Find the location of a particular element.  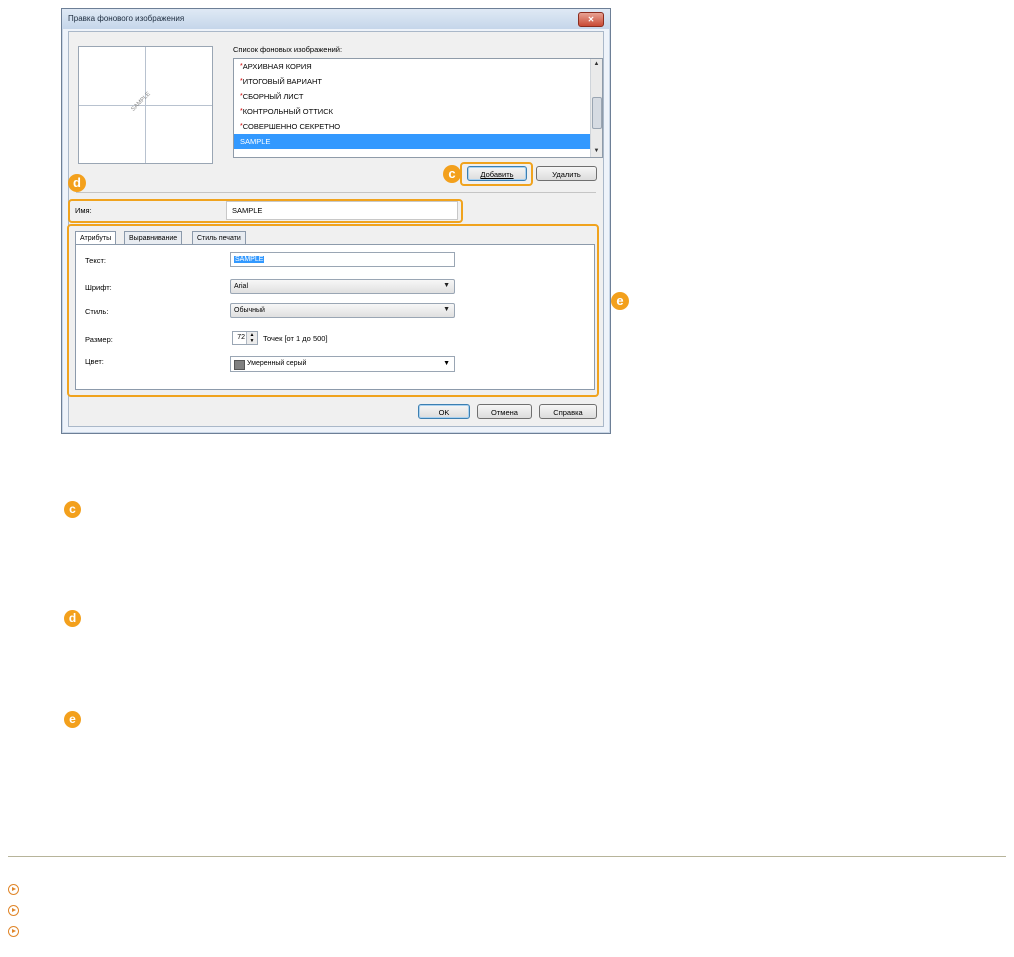

delete-button: Удалить is located at coordinates (566, 173).